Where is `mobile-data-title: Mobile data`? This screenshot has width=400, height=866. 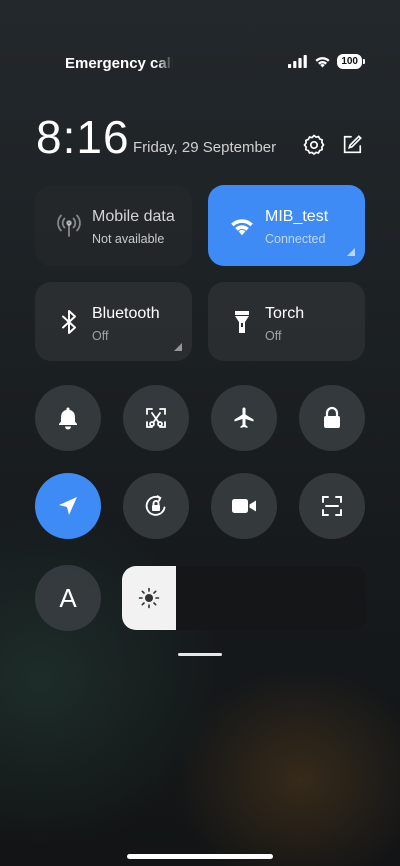 mobile-data-title: Mobile data is located at coordinates (133, 216).